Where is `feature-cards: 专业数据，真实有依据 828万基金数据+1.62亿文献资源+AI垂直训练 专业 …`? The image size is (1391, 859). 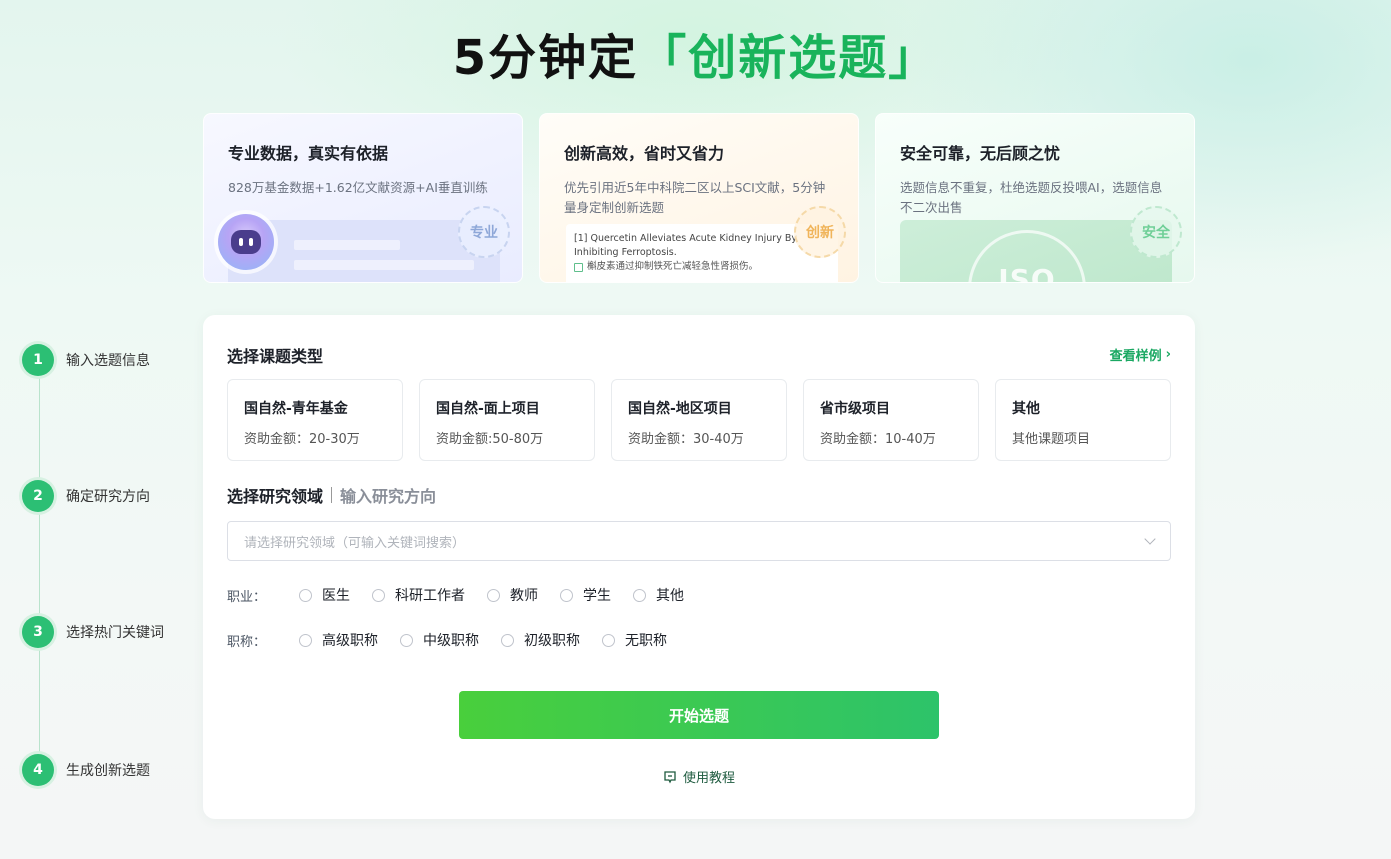 feature-cards: 专业数据，真实有依据 828万基金数据+1.62亿文献资源+AI垂直训练 专业 … is located at coordinates (699, 198).